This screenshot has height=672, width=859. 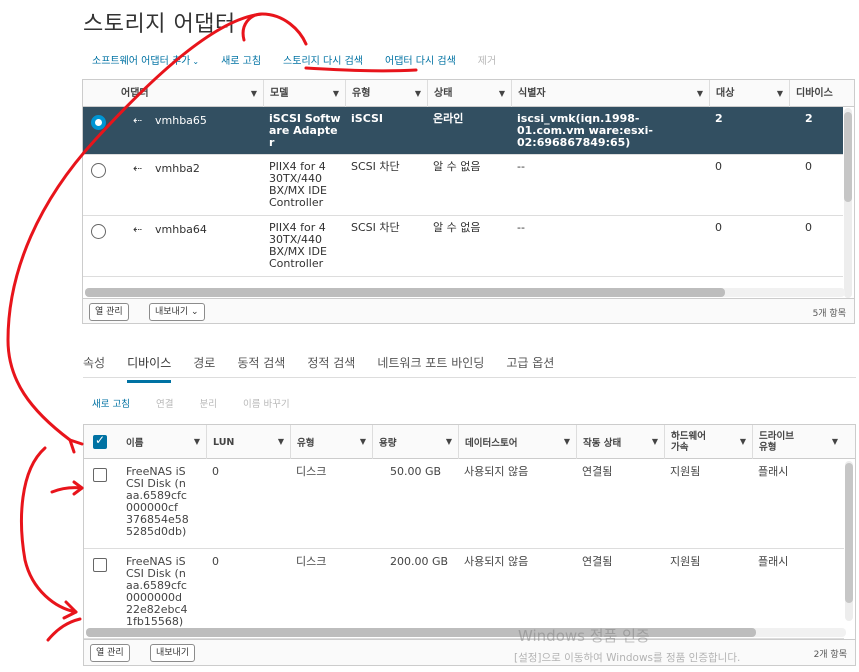 What do you see at coordinates (100, 441) in the screenshot?
I see `select-all-checkbox` at bounding box center [100, 441].